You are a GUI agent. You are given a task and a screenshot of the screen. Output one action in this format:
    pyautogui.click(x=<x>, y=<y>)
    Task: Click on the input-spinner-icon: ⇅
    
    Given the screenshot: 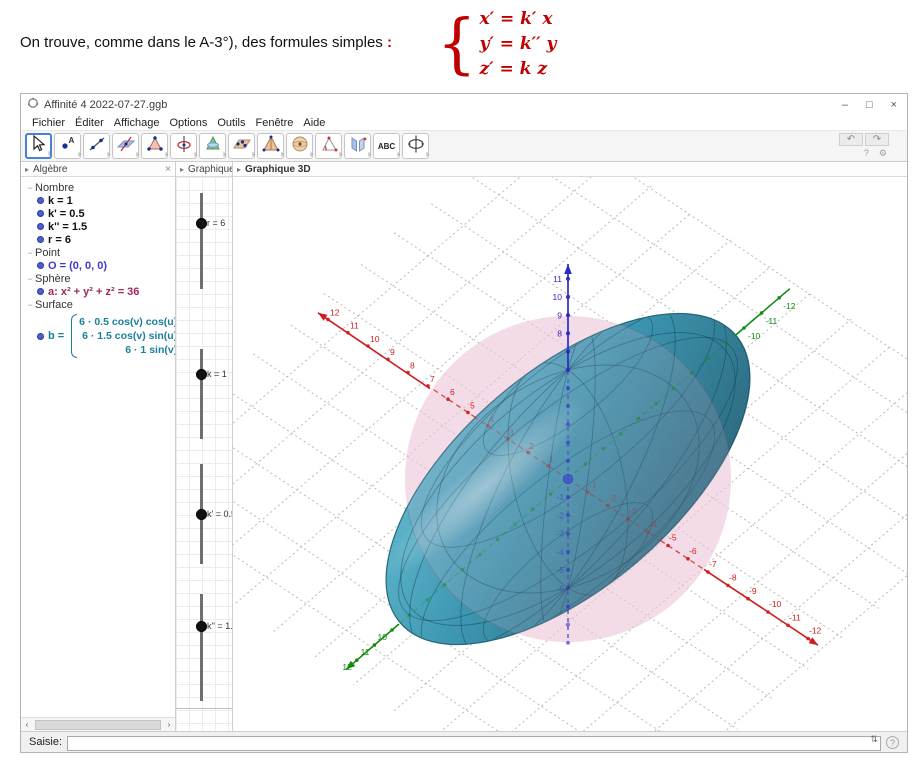 What is the action you would take?
    pyautogui.click(x=874, y=739)
    